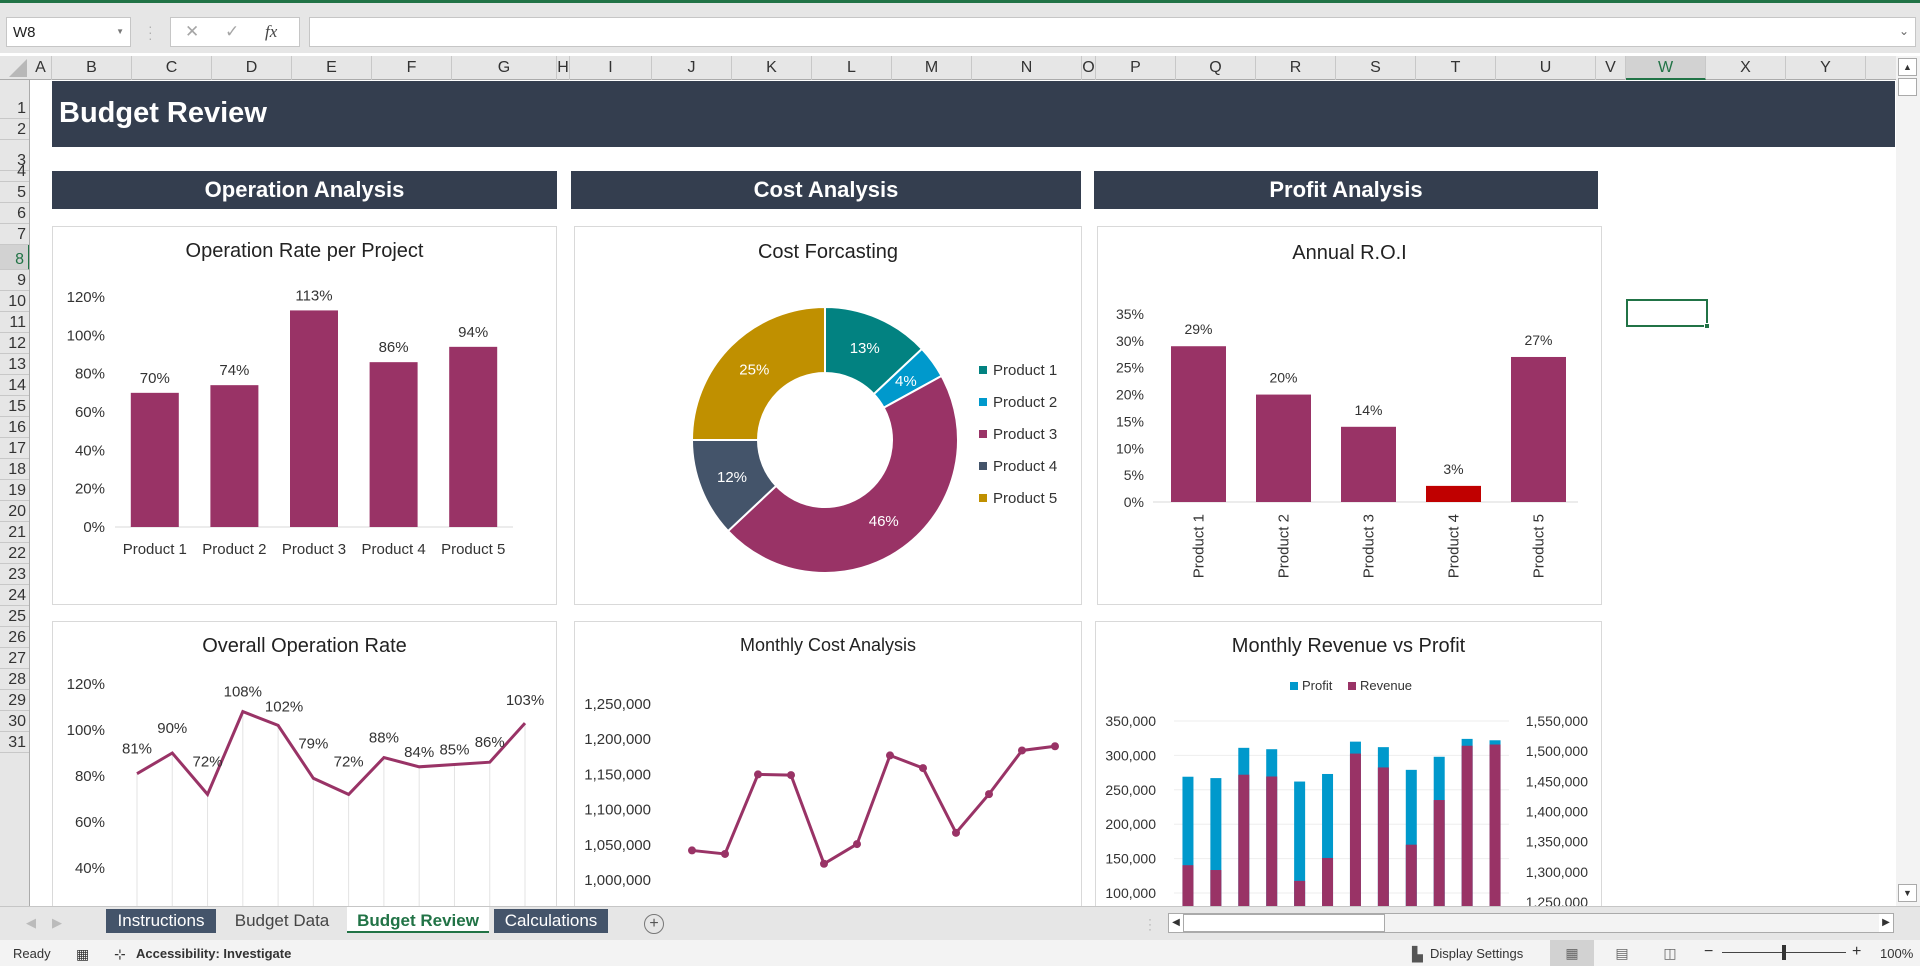  Describe the element at coordinates (14, 172) in the screenshot. I see `row-header-4: 4` at that location.